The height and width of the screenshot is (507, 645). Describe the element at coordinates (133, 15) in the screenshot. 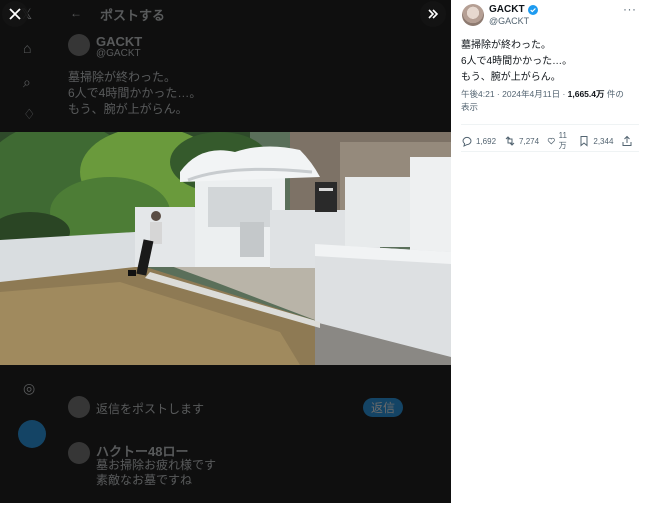

I see `bg-header-title: ポストする` at that location.